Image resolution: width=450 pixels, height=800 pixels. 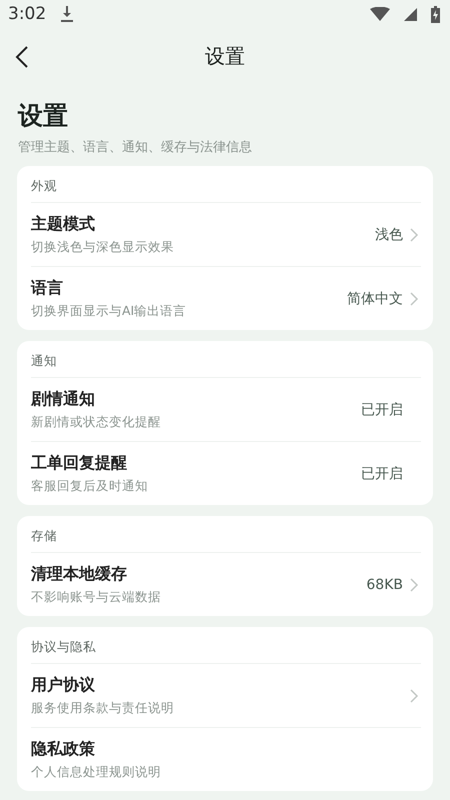 What do you see at coordinates (79, 574) in the screenshot?
I see `row-title: 清理本地缓存` at bounding box center [79, 574].